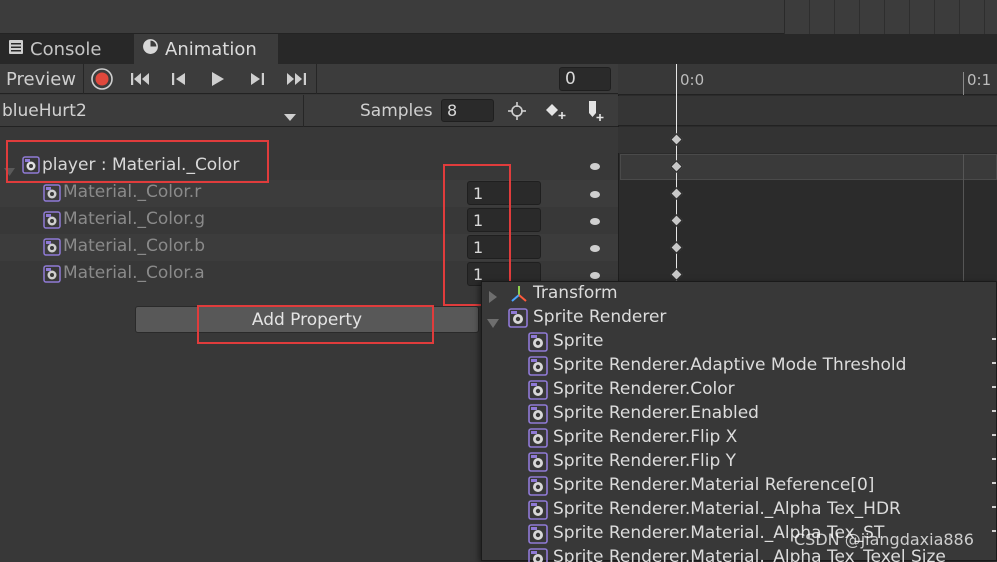 The height and width of the screenshot is (562, 997). What do you see at coordinates (994, 438) in the screenshot?
I see `popup-add-markers` at bounding box center [994, 438].